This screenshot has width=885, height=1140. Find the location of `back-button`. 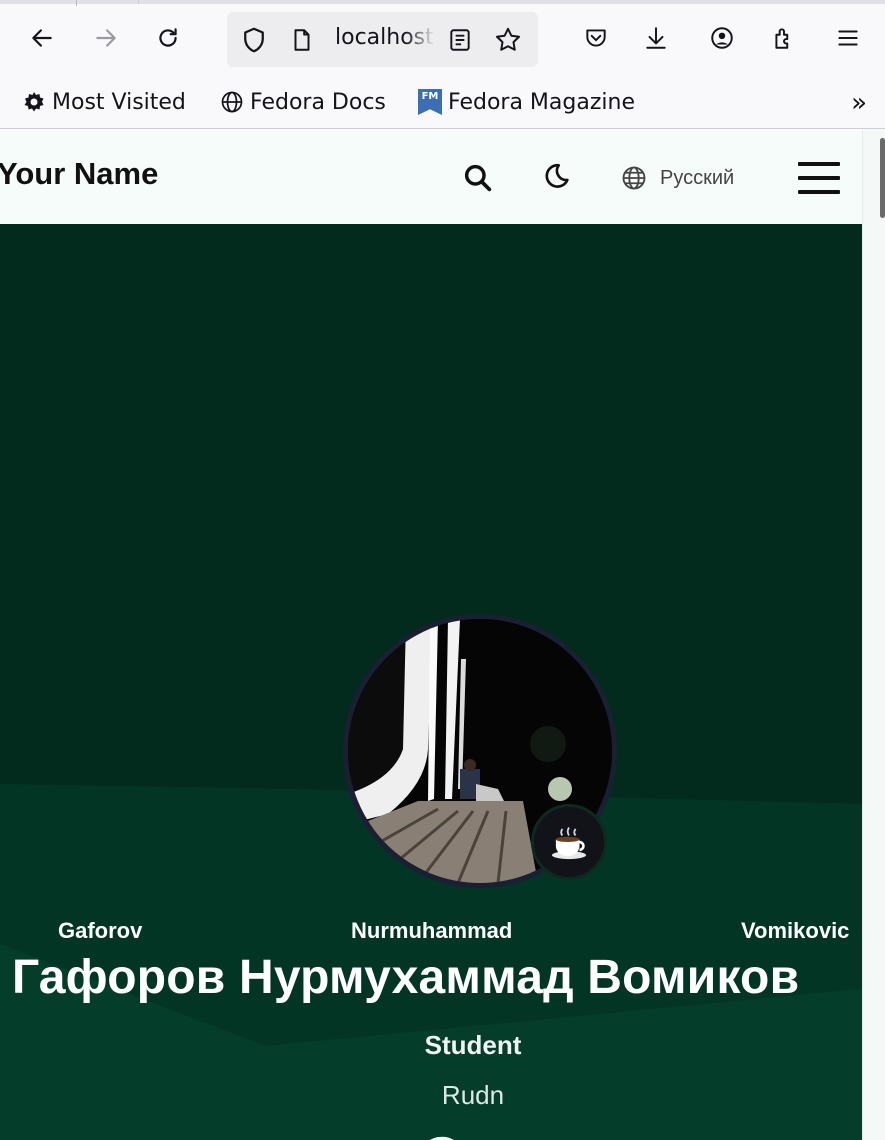

back-button is located at coordinates (42, 38).